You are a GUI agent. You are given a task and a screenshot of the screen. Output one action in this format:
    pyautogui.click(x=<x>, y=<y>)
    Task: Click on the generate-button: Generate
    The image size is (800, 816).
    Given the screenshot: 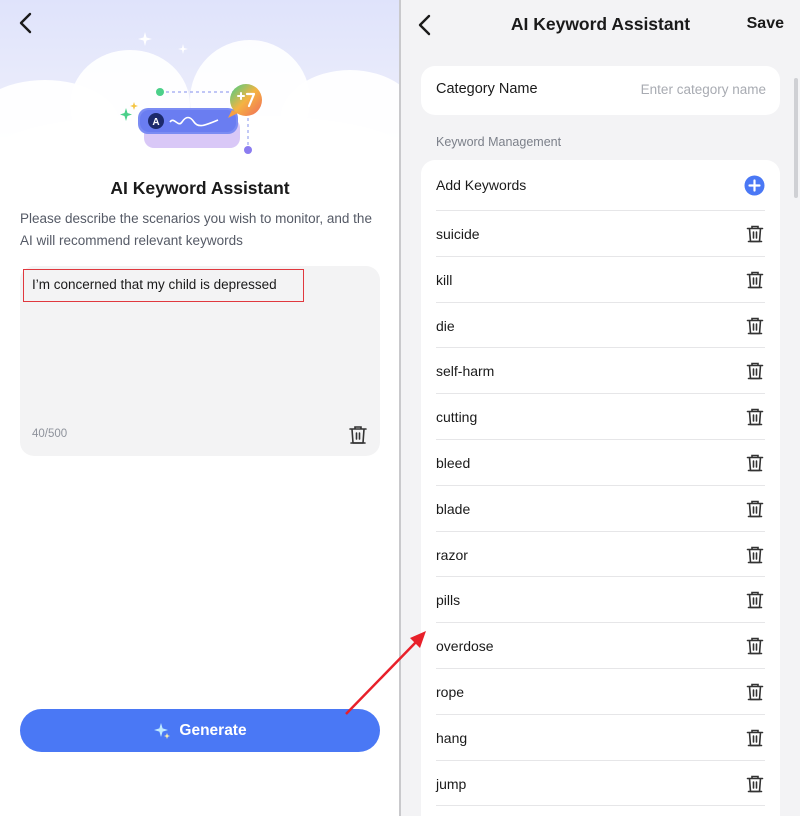 What is the action you would take?
    pyautogui.click(x=200, y=730)
    